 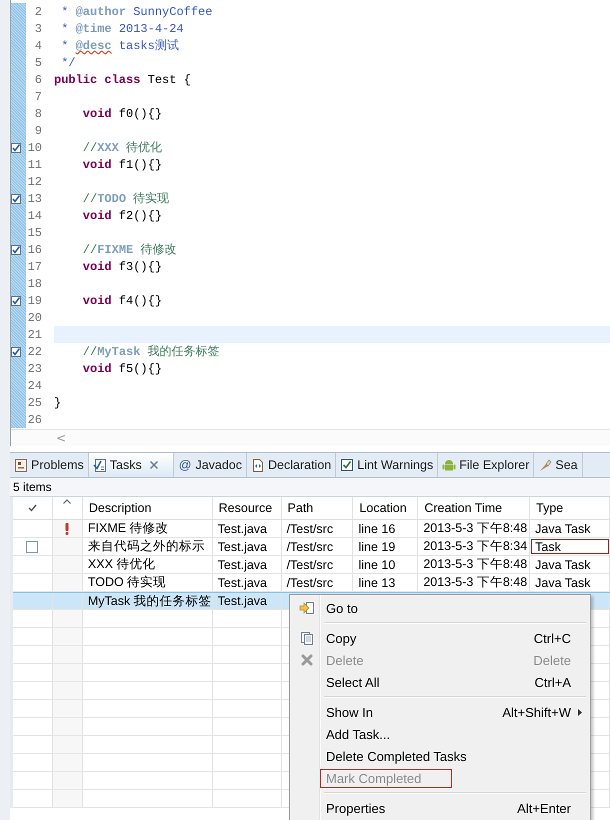 I want to click on table-cell: 来自代码之外的标示, so click(x=146, y=546).